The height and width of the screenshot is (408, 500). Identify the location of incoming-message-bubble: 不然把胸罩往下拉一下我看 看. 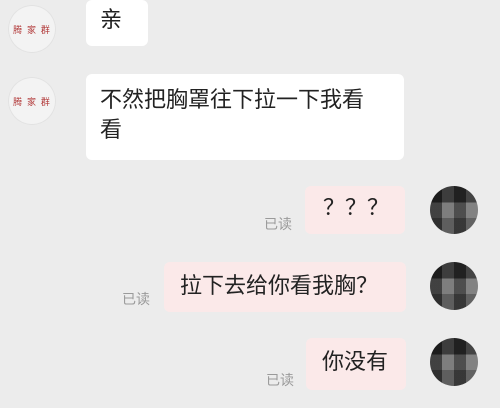
(245, 117).